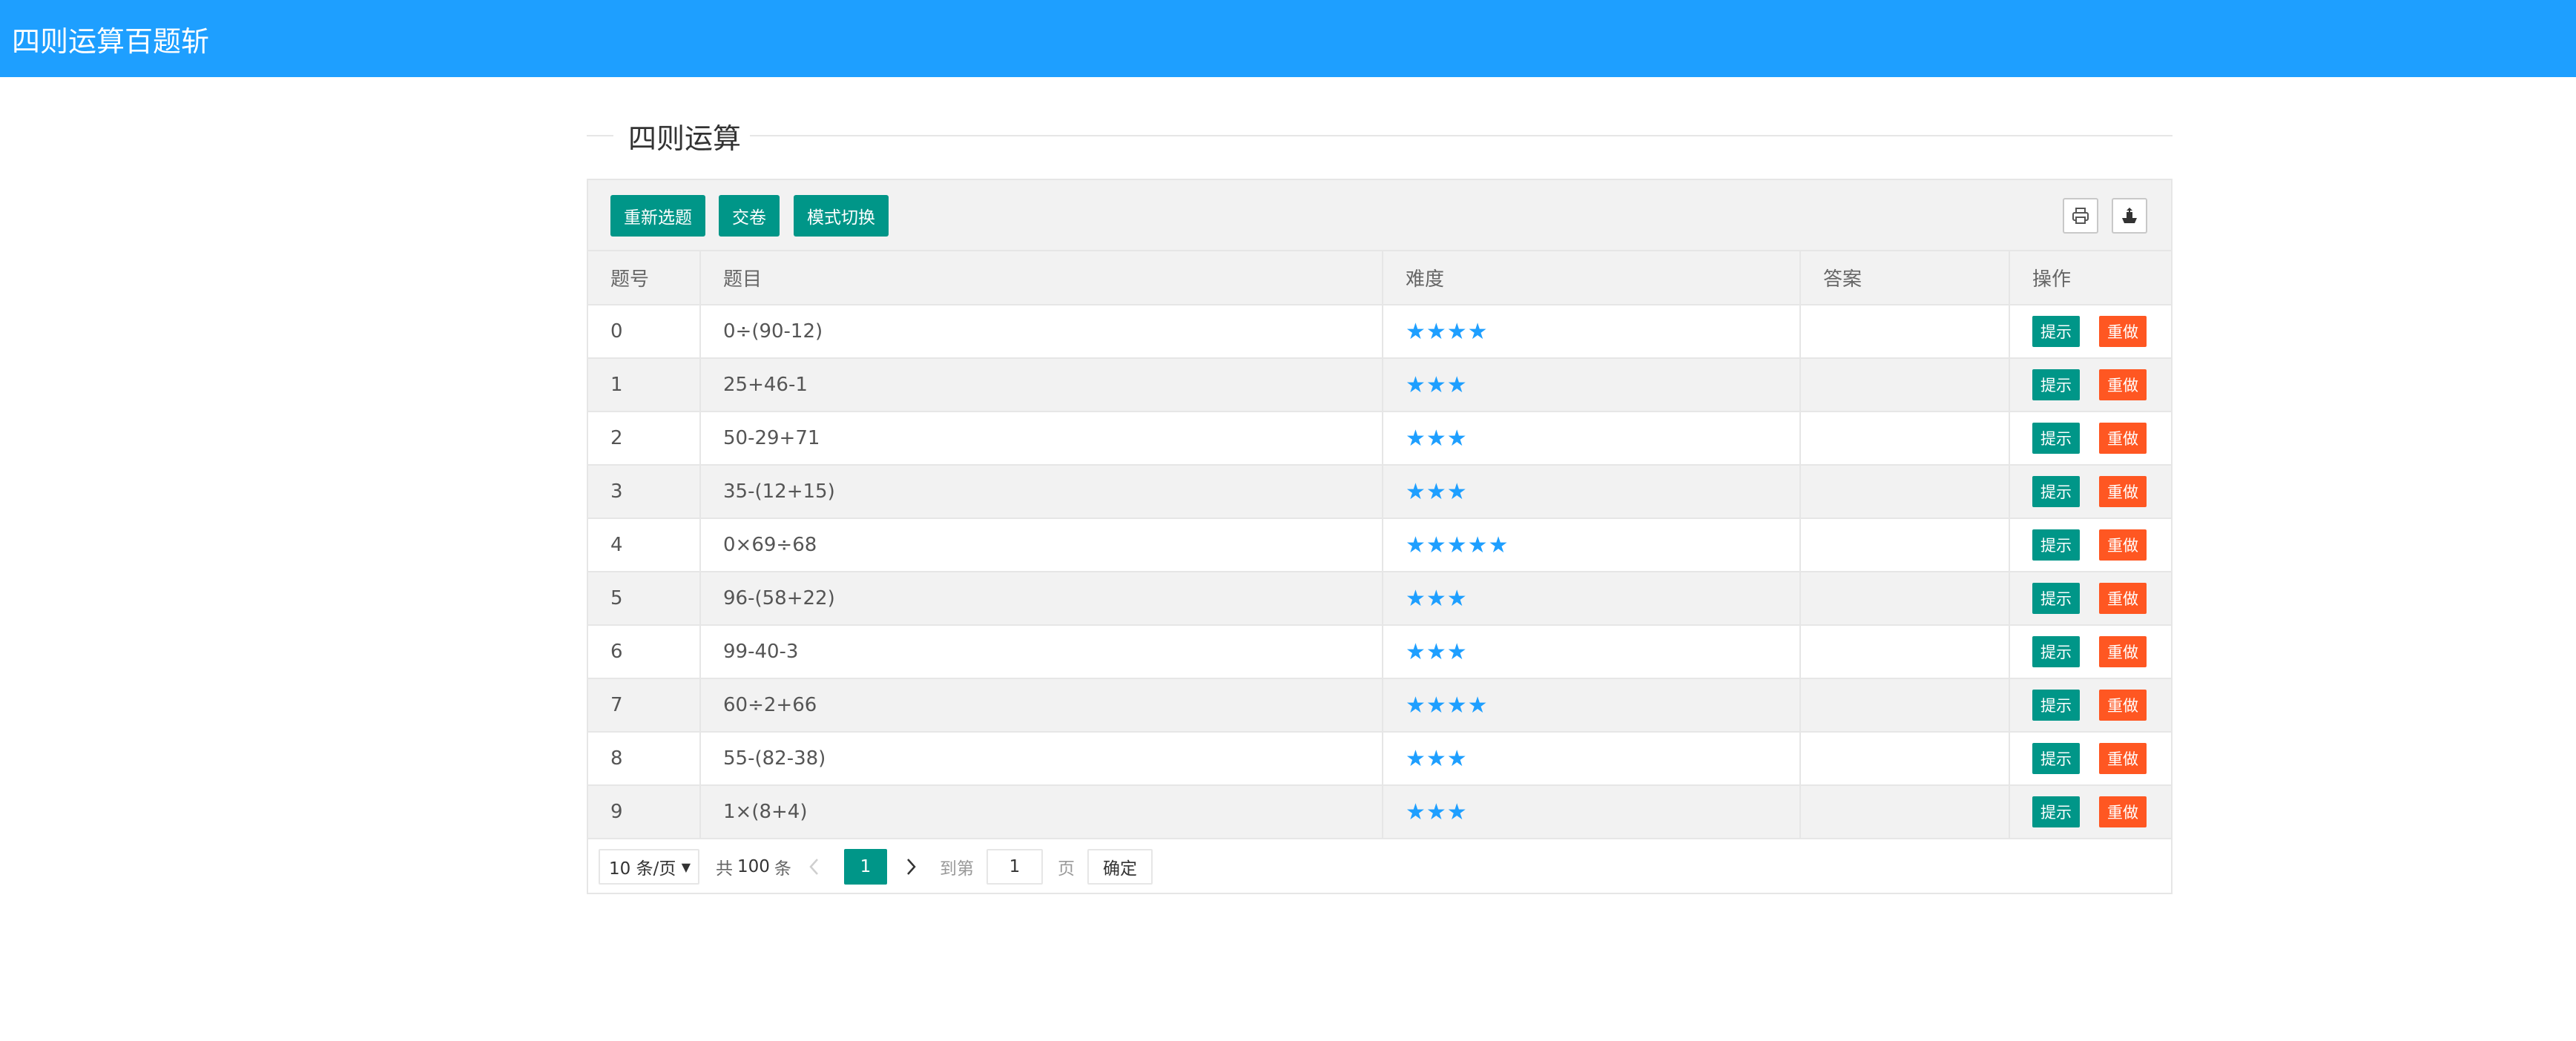  What do you see at coordinates (1380, 215) in the screenshot?
I see `table-toolbar: 重新选题 交卷 模式切换` at bounding box center [1380, 215].